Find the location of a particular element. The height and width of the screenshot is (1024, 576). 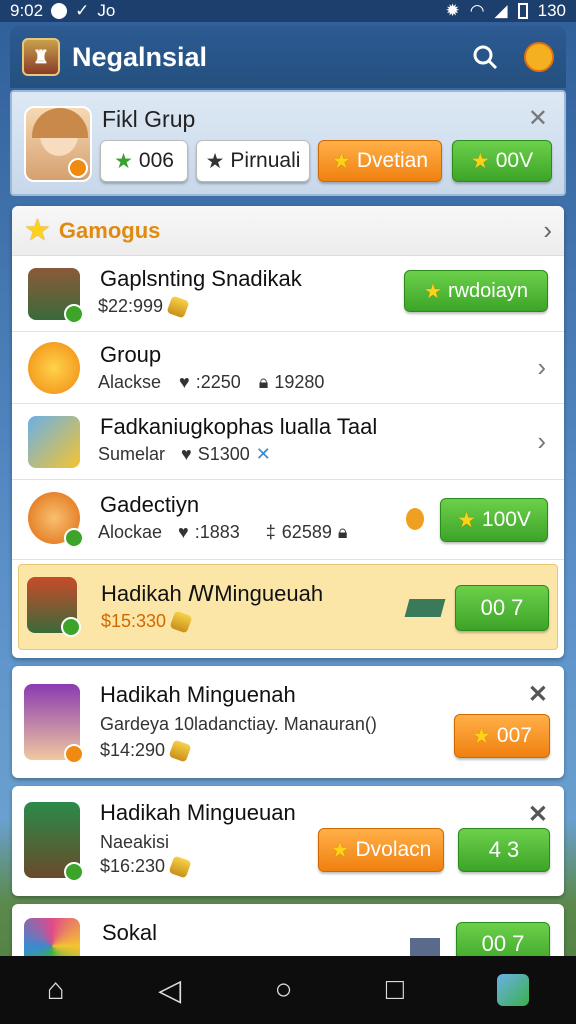

card-subtitle: Gardeya 10ladanctiay. Manauran() is located at coordinates (238, 724).